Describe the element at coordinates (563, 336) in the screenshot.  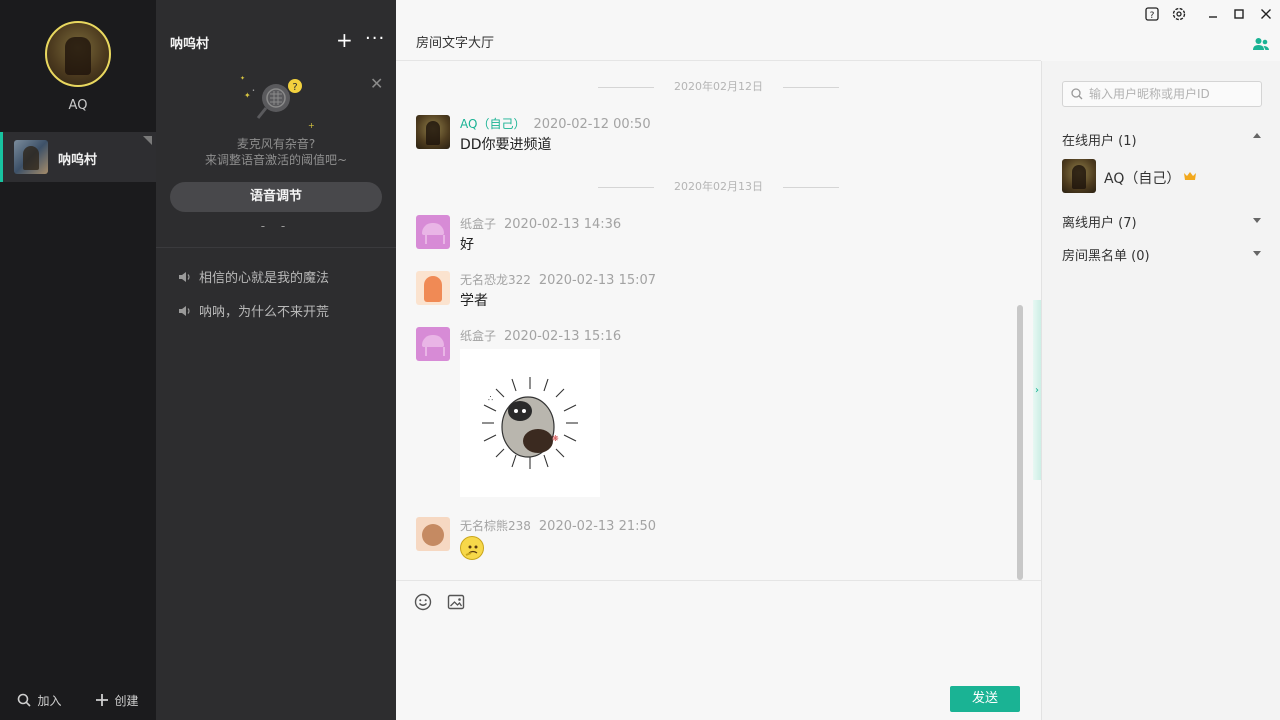
I see `message-time: 2020-02-13 15:16` at that location.